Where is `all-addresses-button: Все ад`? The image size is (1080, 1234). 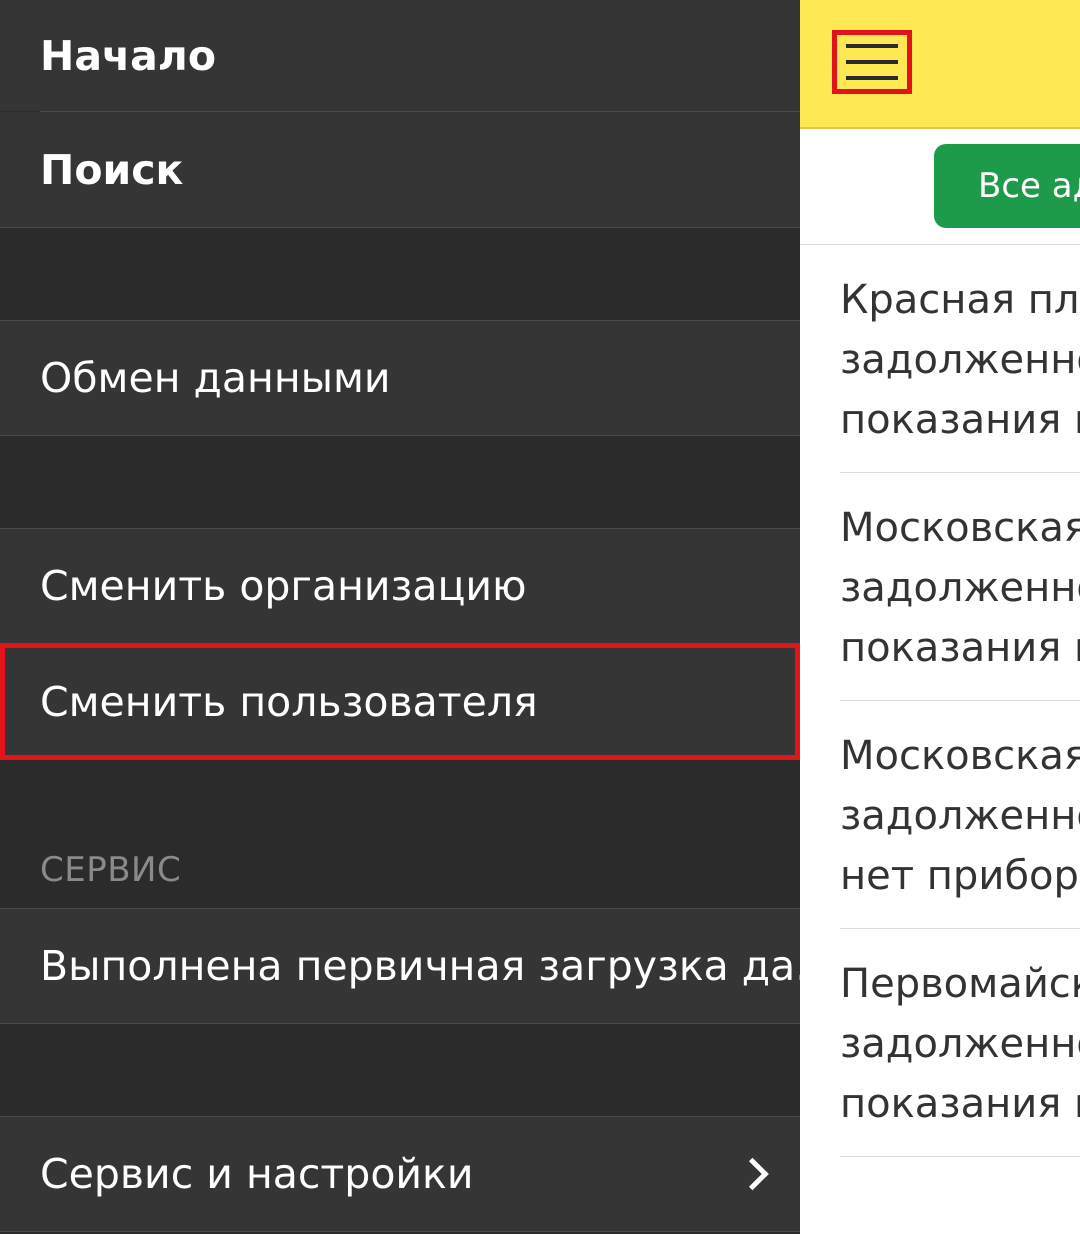
all-addresses-button: Все ад is located at coordinates (1007, 186).